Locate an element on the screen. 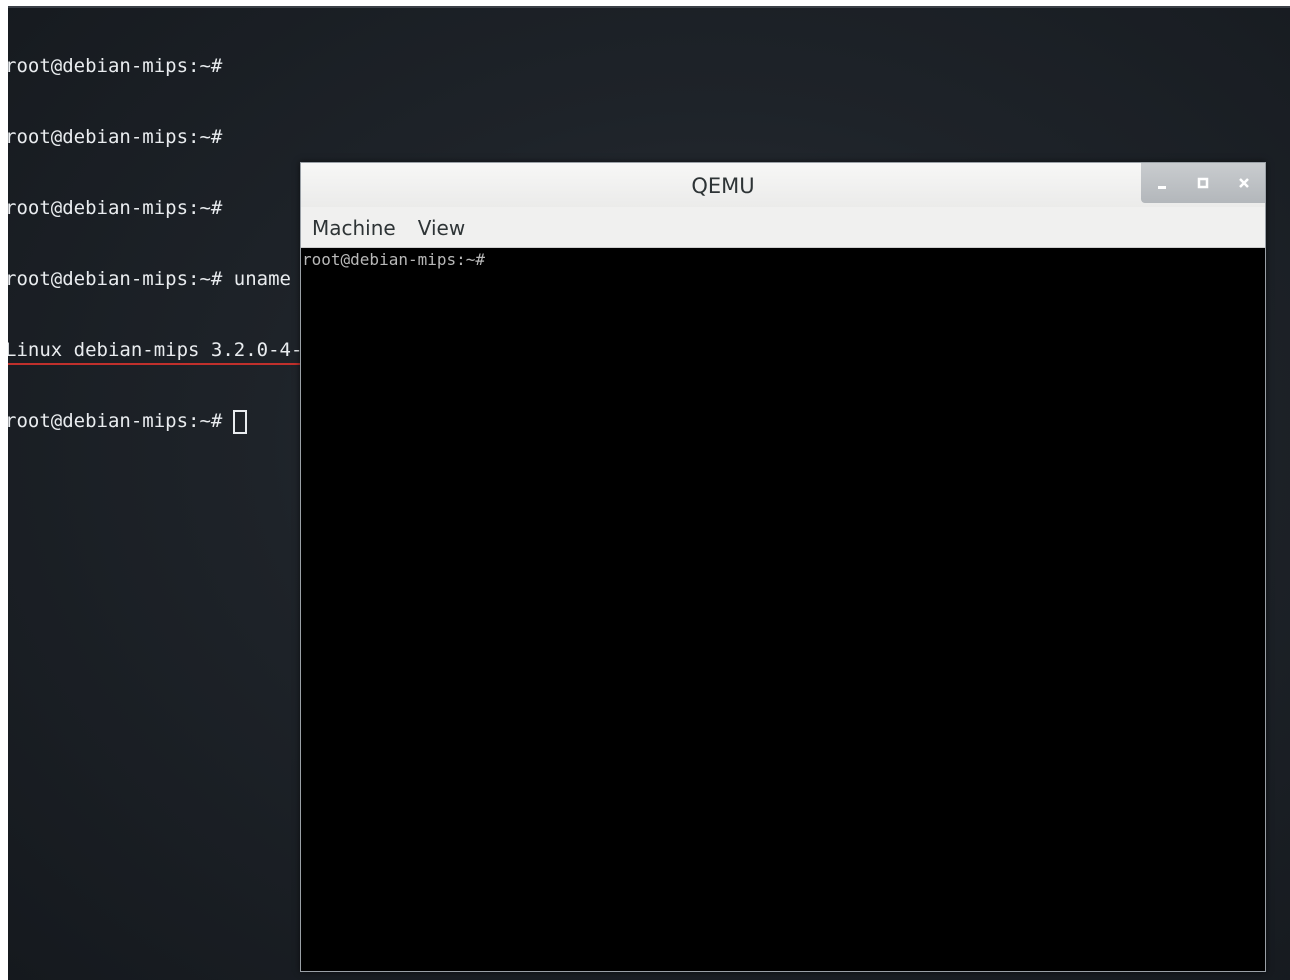 Image resolution: width=1290 pixels, height=980 pixels. minimize-icon is located at coordinates (1161, 187).